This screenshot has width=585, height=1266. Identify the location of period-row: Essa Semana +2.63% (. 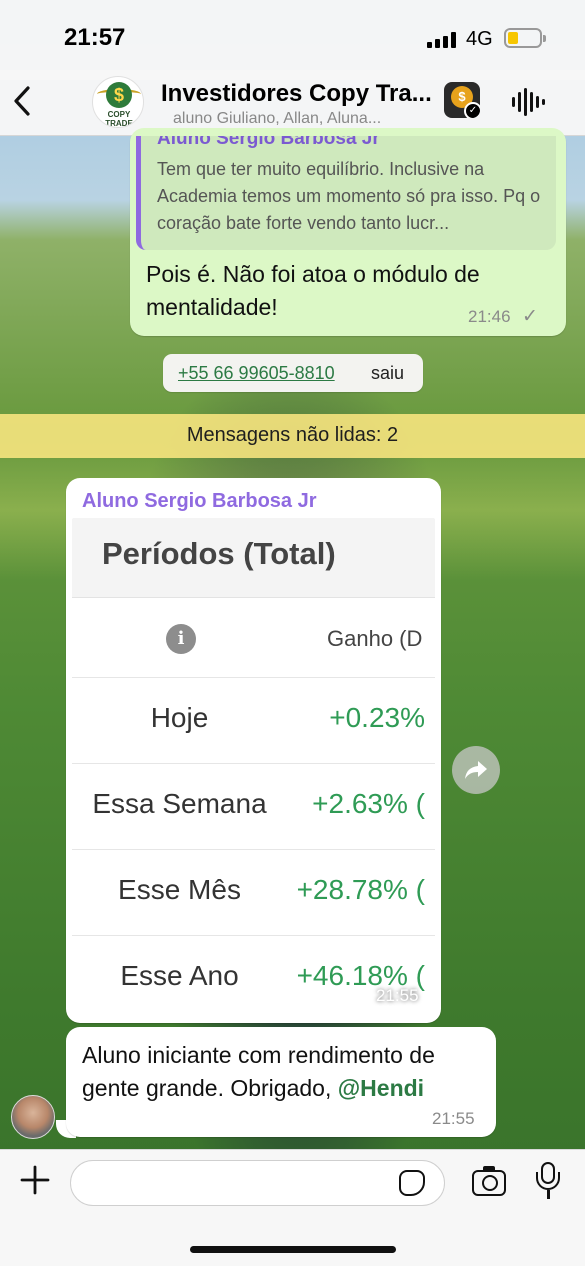
(253, 807).